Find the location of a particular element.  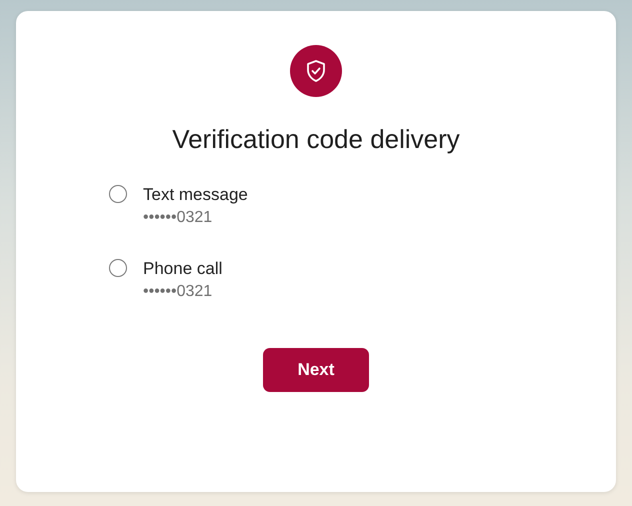

shield-check-icon is located at coordinates (316, 71).